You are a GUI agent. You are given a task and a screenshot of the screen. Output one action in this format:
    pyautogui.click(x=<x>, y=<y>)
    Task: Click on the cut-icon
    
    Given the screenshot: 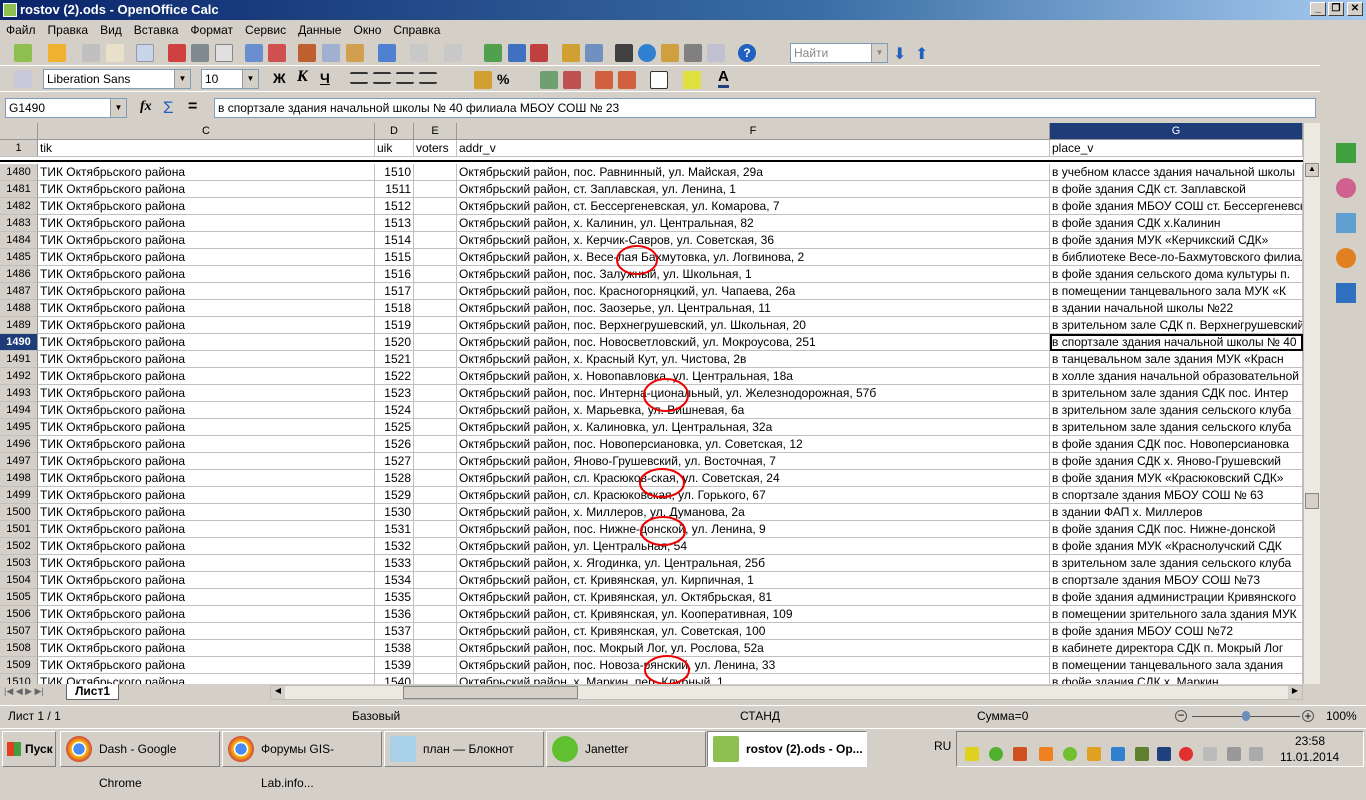 What is the action you would take?
    pyautogui.click(x=307, y=53)
    